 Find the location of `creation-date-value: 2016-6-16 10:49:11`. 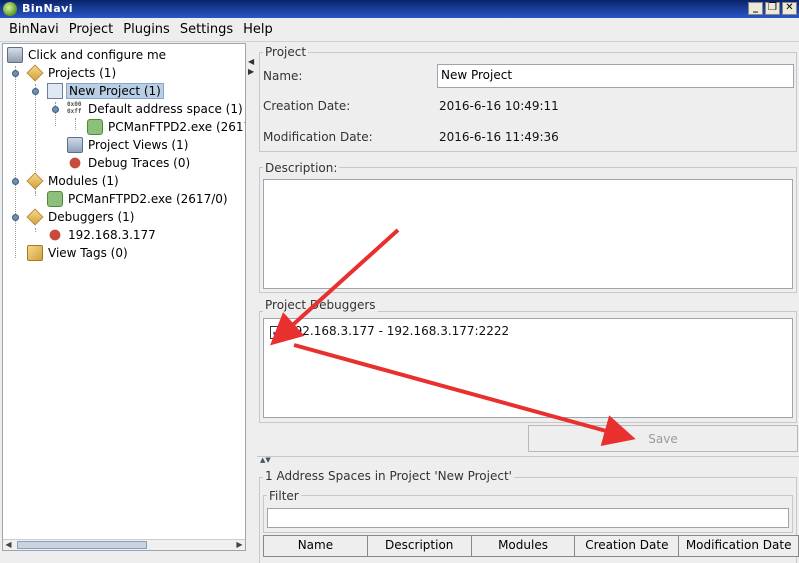

creation-date-value: 2016-6-16 10:49:11 is located at coordinates (499, 106).